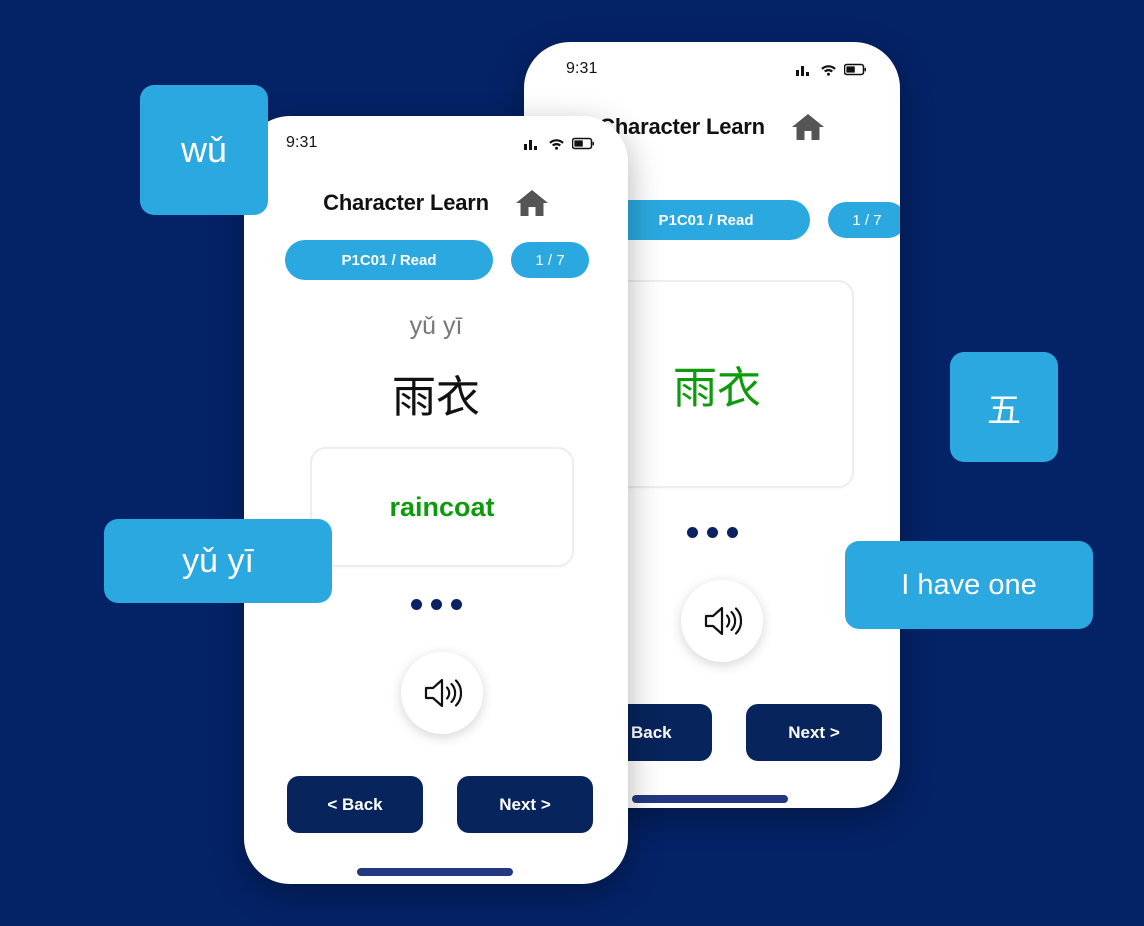 This screenshot has height=926, width=1144. What do you see at coordinates (717, 388) in the screenshot?
I see `answer-text: 雨衣` at bounding box center [717, 388].